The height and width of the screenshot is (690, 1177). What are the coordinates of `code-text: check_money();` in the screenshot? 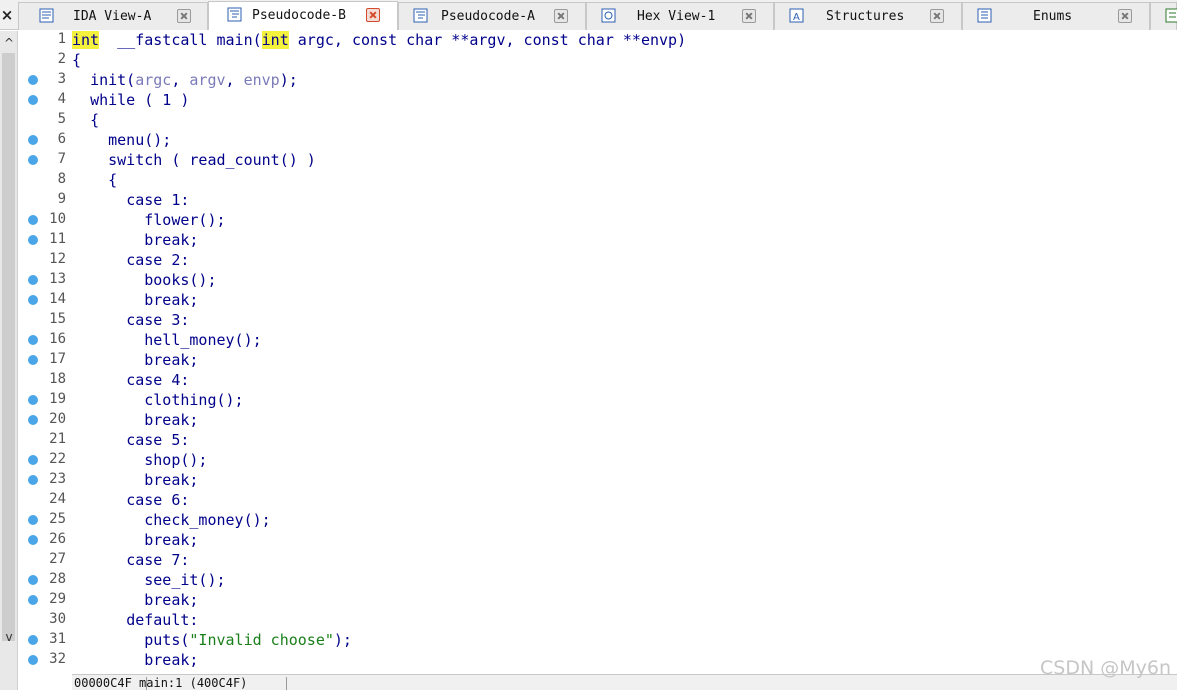 It's located at (171, 520).